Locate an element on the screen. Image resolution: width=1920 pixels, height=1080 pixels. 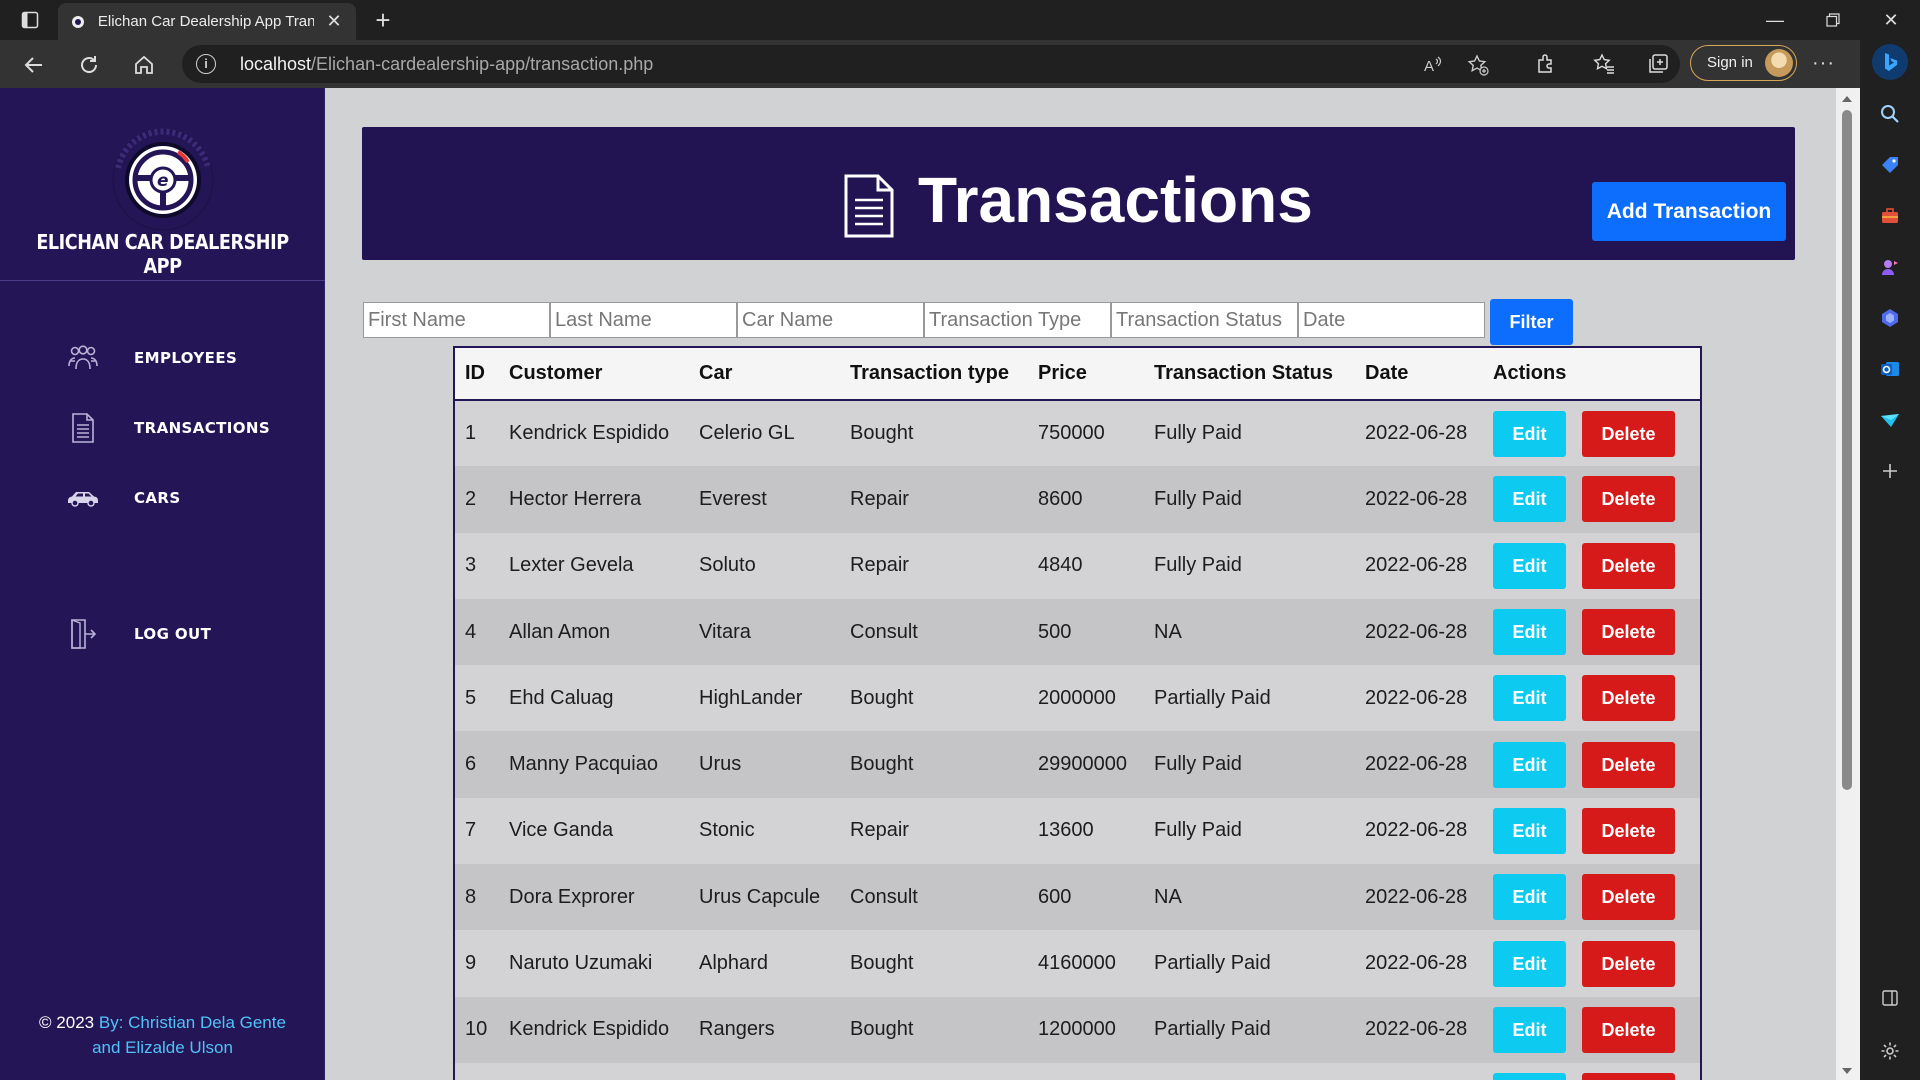
scroll-up-arrow-icon is located at coordinates (1847, 99).